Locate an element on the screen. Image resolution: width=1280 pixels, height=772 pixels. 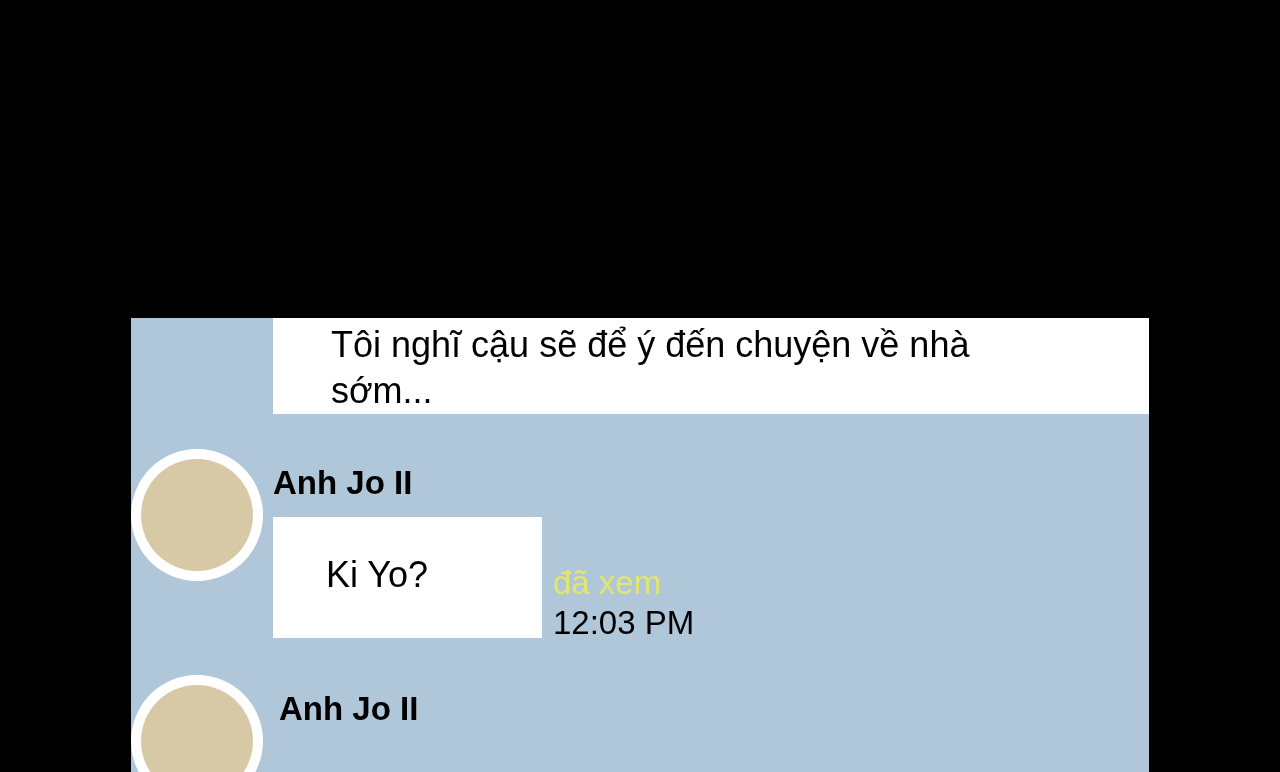
message-bubble: Ki Yo? is located at coordinates (407, 577).